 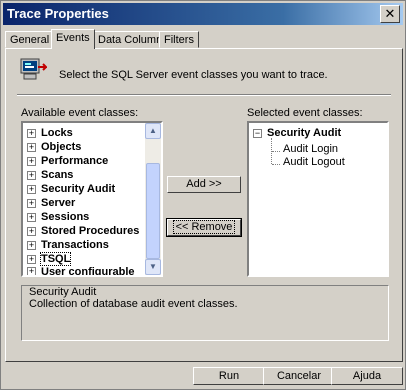 What do you see at coordinates (314, 162) in the screenshot?
I see `selected-item-audit-logout: Audit Logout` at bounding box center [314, 162].